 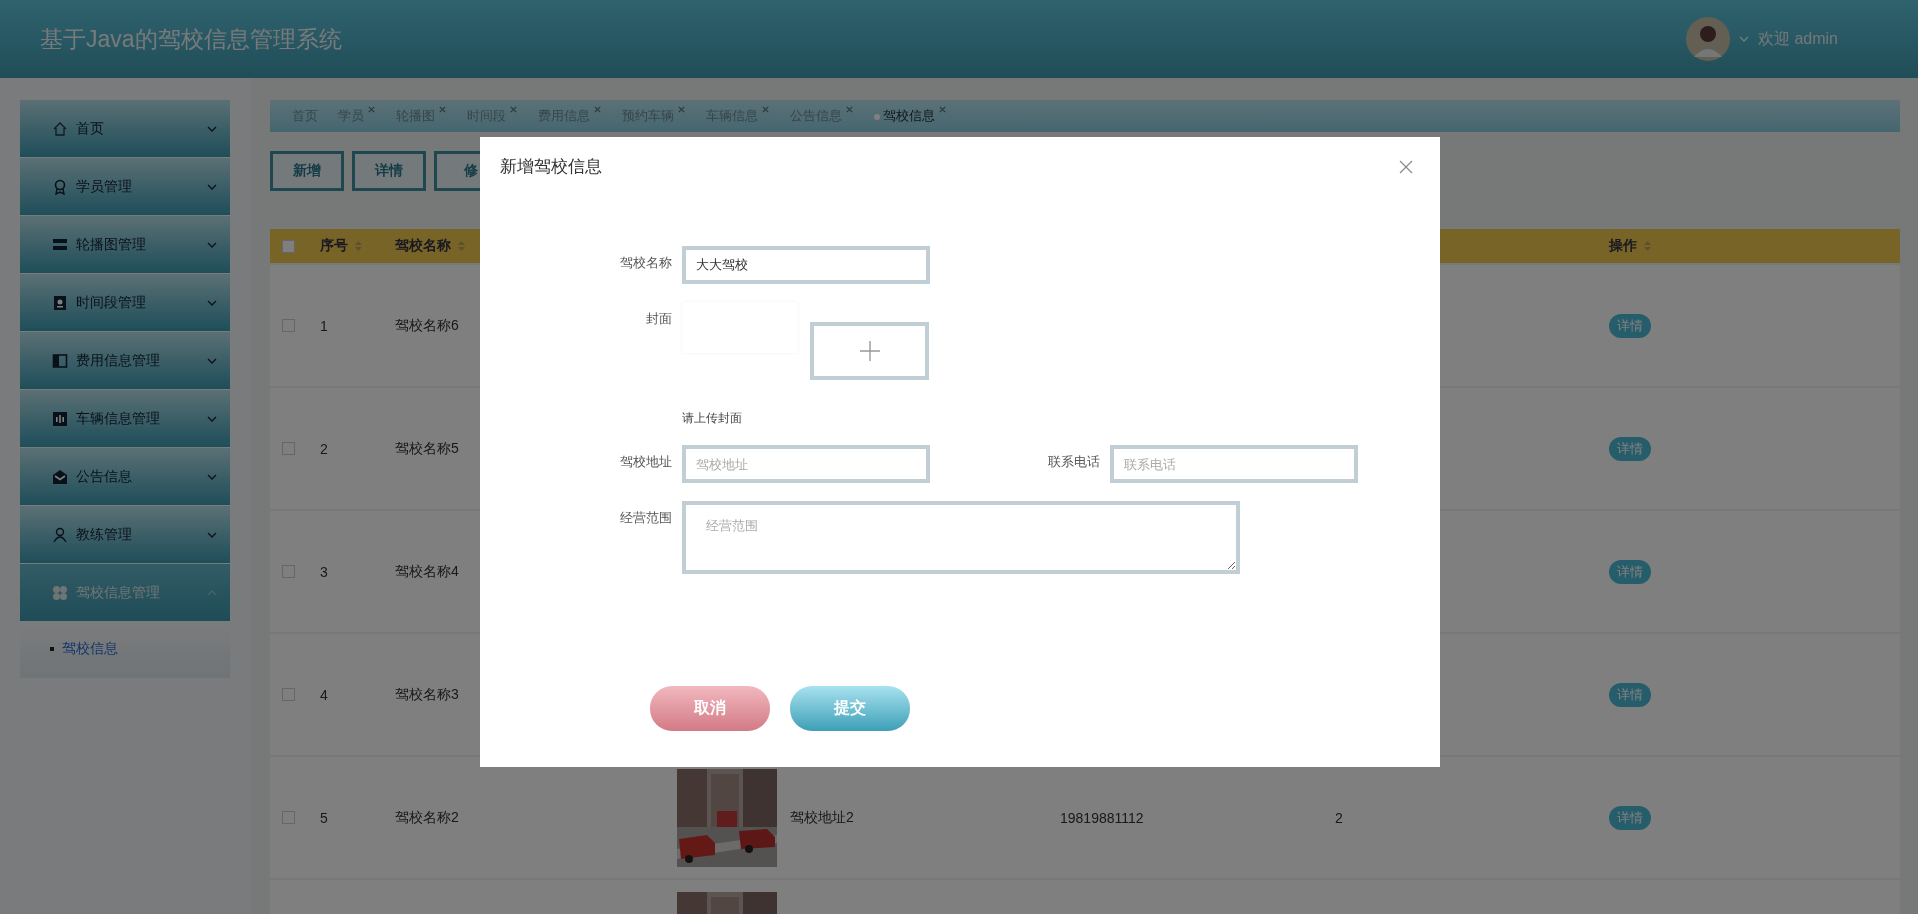 What do you see at coordinates (427, 325) in the screenshot?
I see `table-cell: 驾校名称6` at bounding box center [427, 325].